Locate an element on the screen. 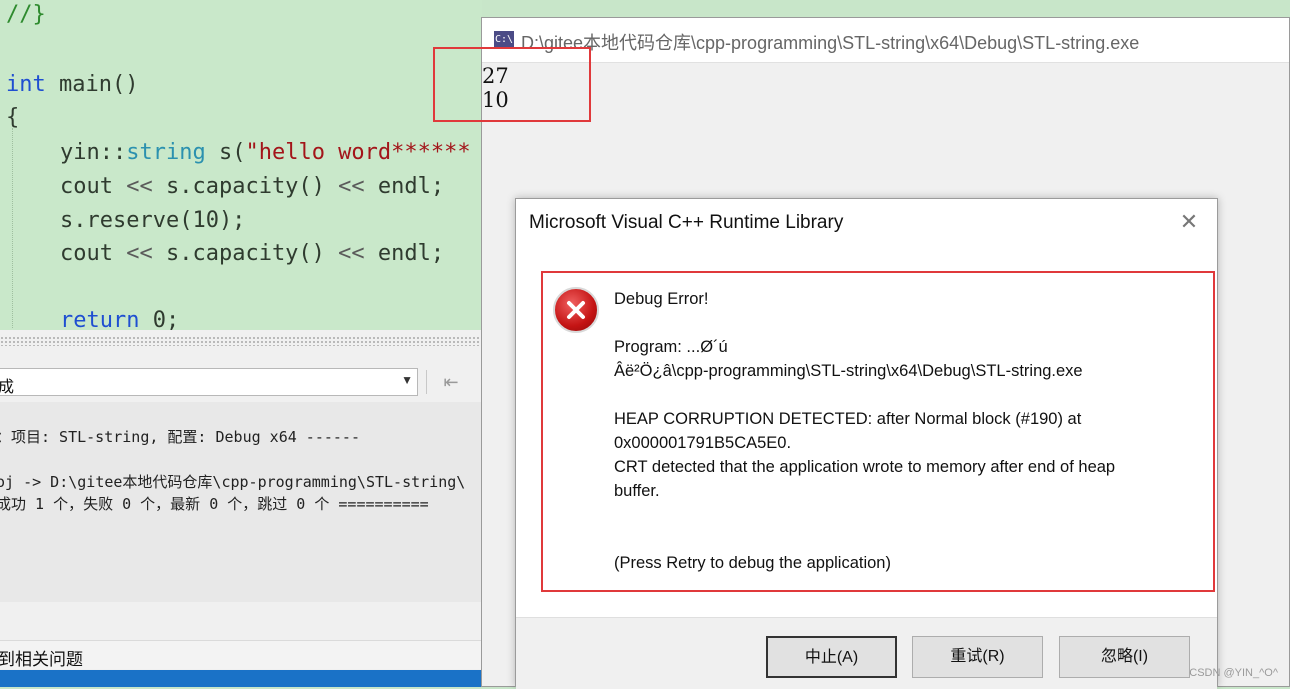 This screenshot has width=1290, height=689. indent-guide is located at coordinates (12, 228).